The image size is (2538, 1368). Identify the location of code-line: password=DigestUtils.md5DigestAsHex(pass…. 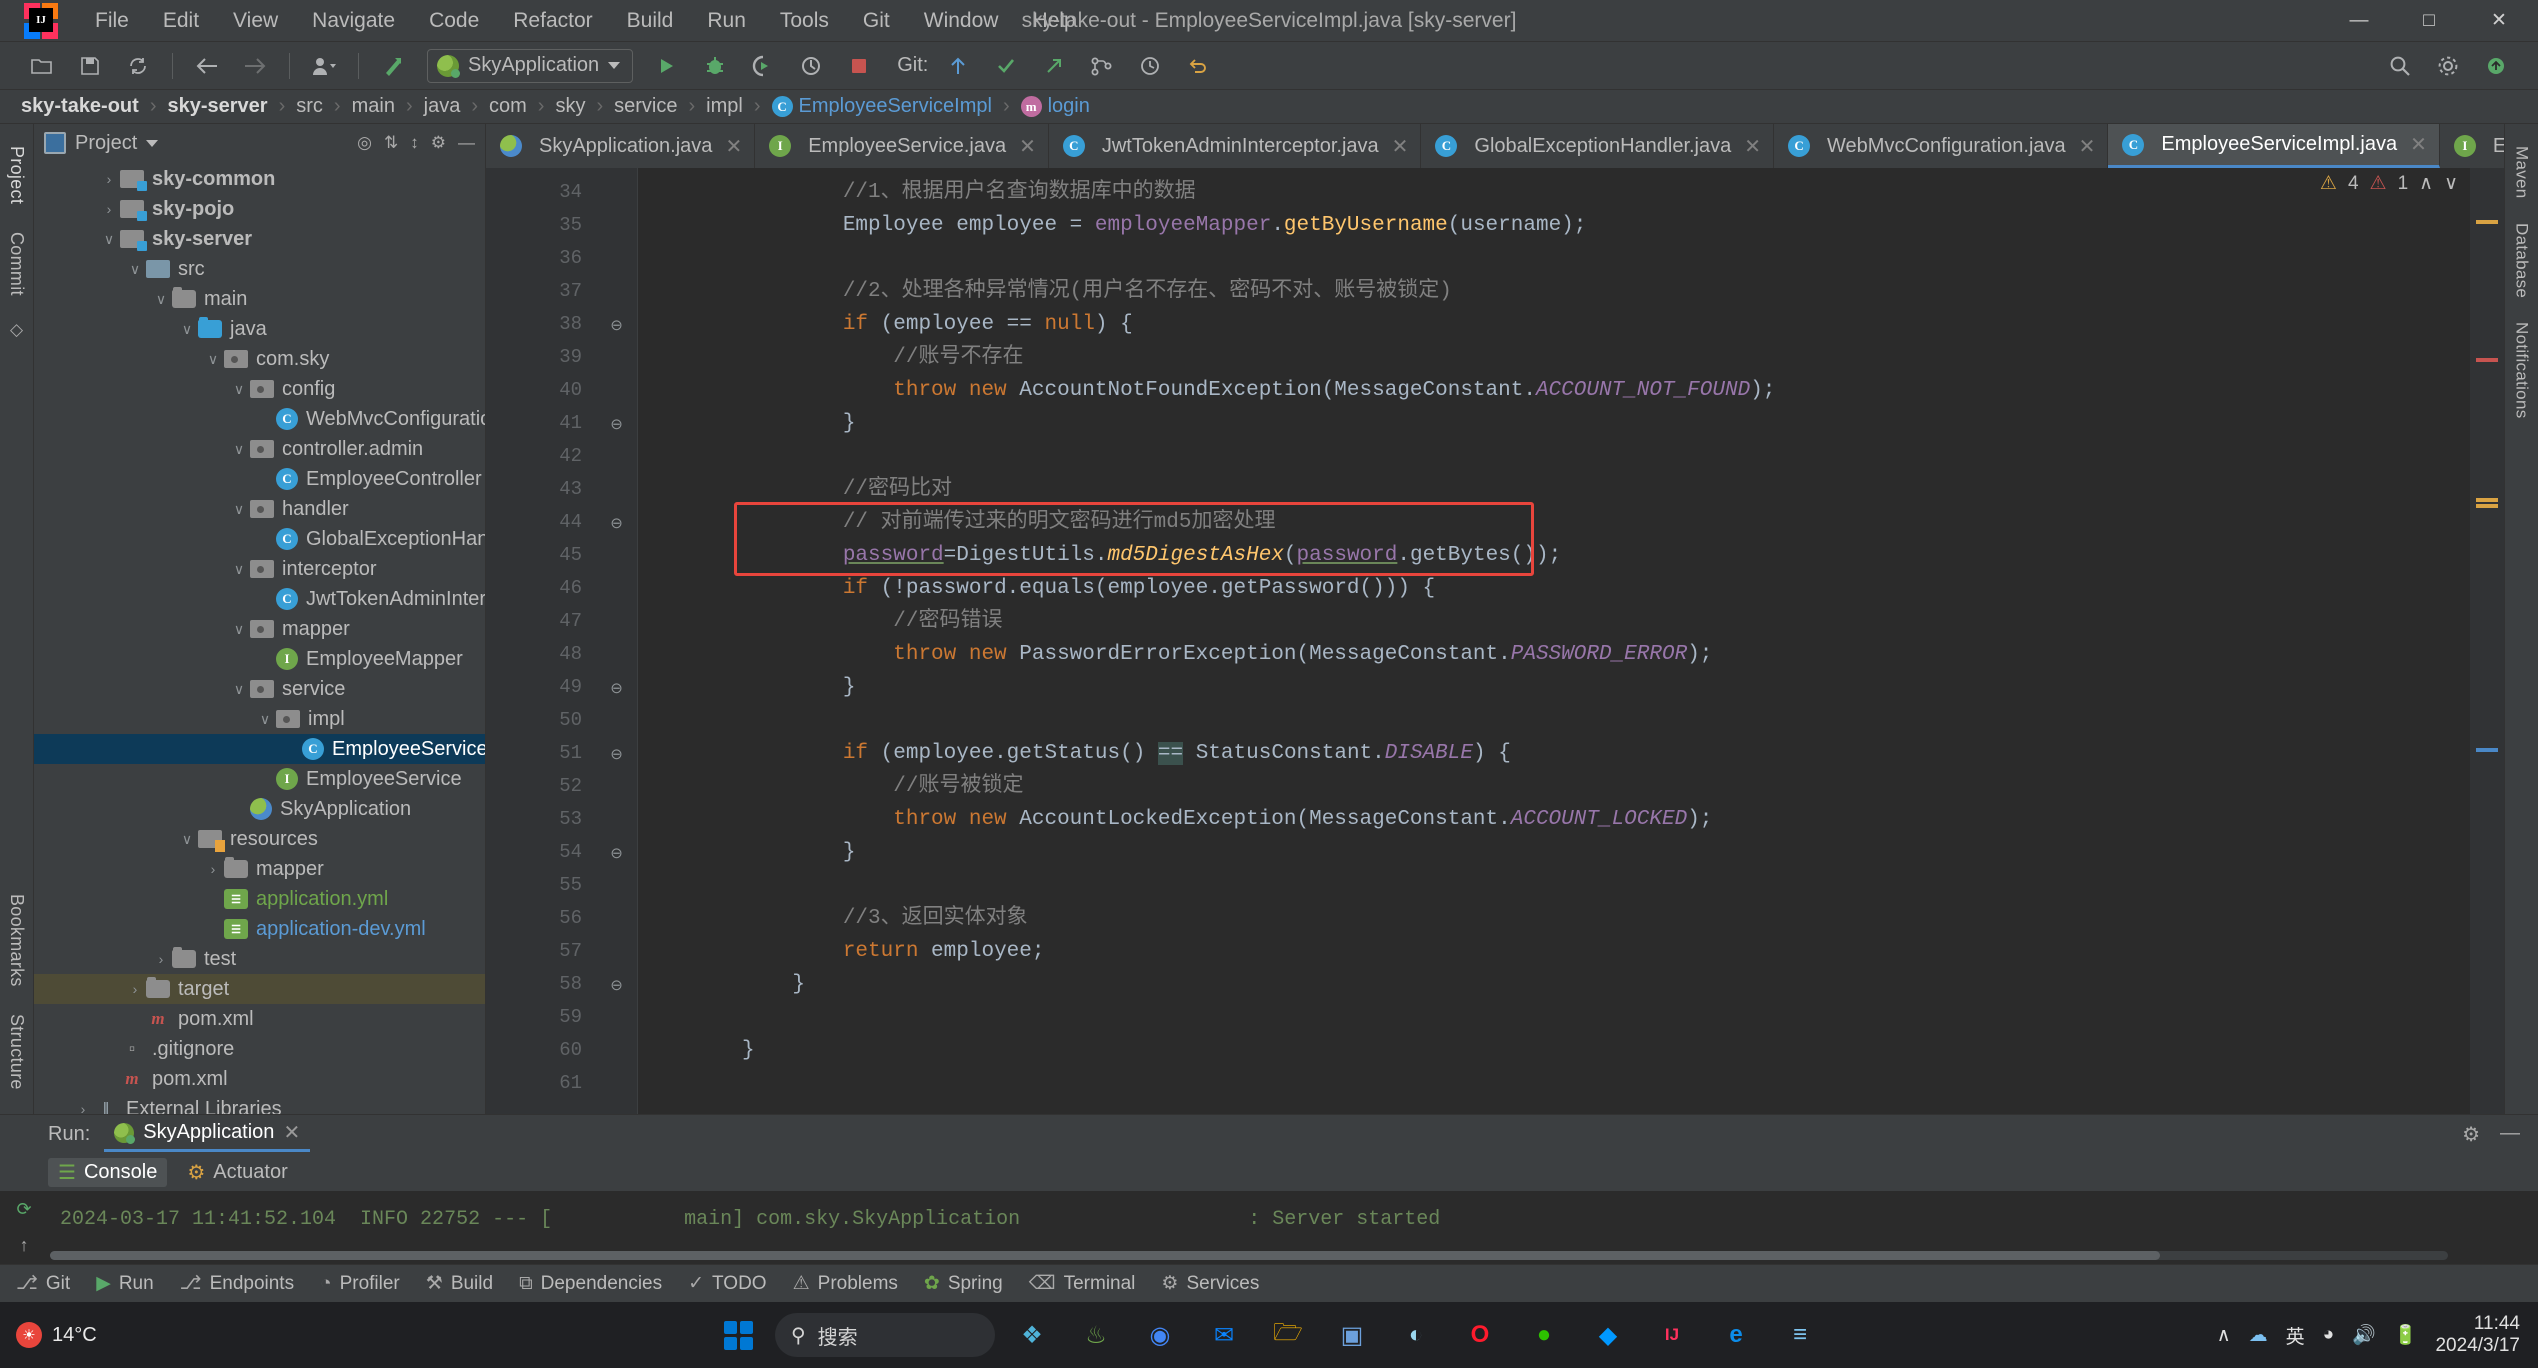
(1554, 555).